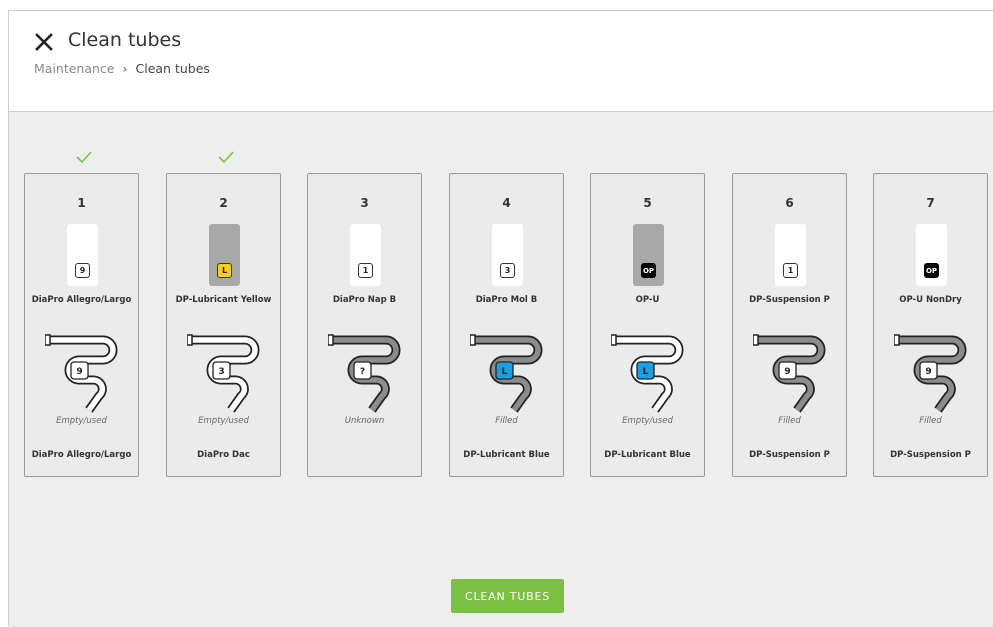 Image resolution: width=993 pixels, height=627 pixels. What do you see at coordinates (507, 270) in the screenshot?
I see `bottle-badge: 3` at bounding box center [507, 270].